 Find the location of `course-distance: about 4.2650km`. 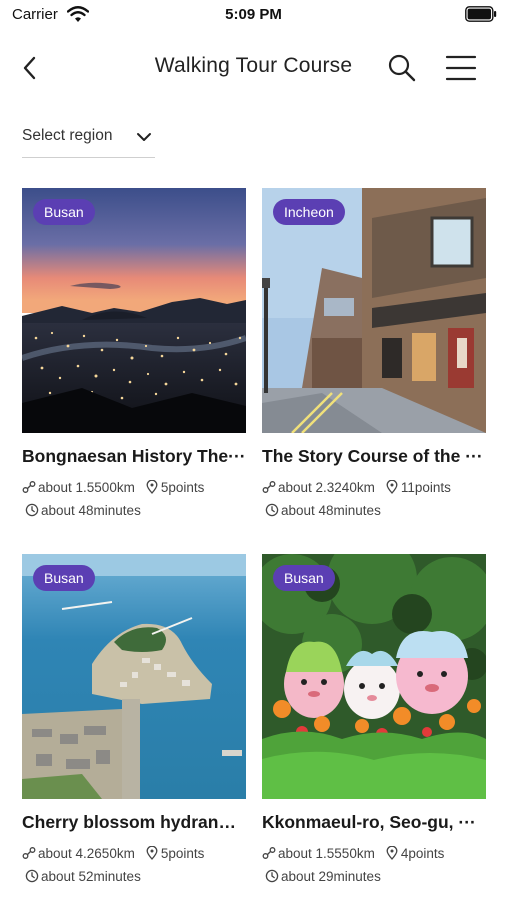

course-distance: about 4.2650km is located at coordinates (86, 853).